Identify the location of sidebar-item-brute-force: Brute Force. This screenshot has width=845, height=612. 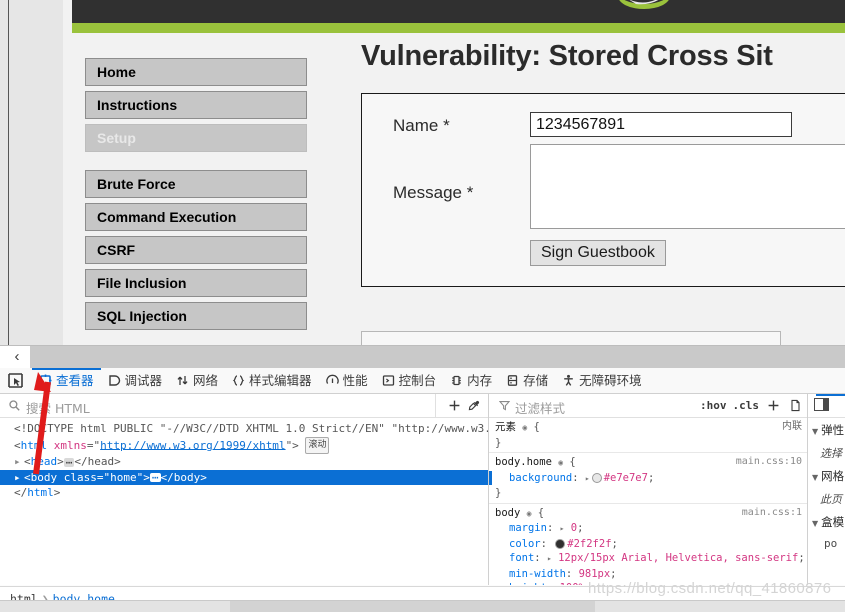
(196, 184).